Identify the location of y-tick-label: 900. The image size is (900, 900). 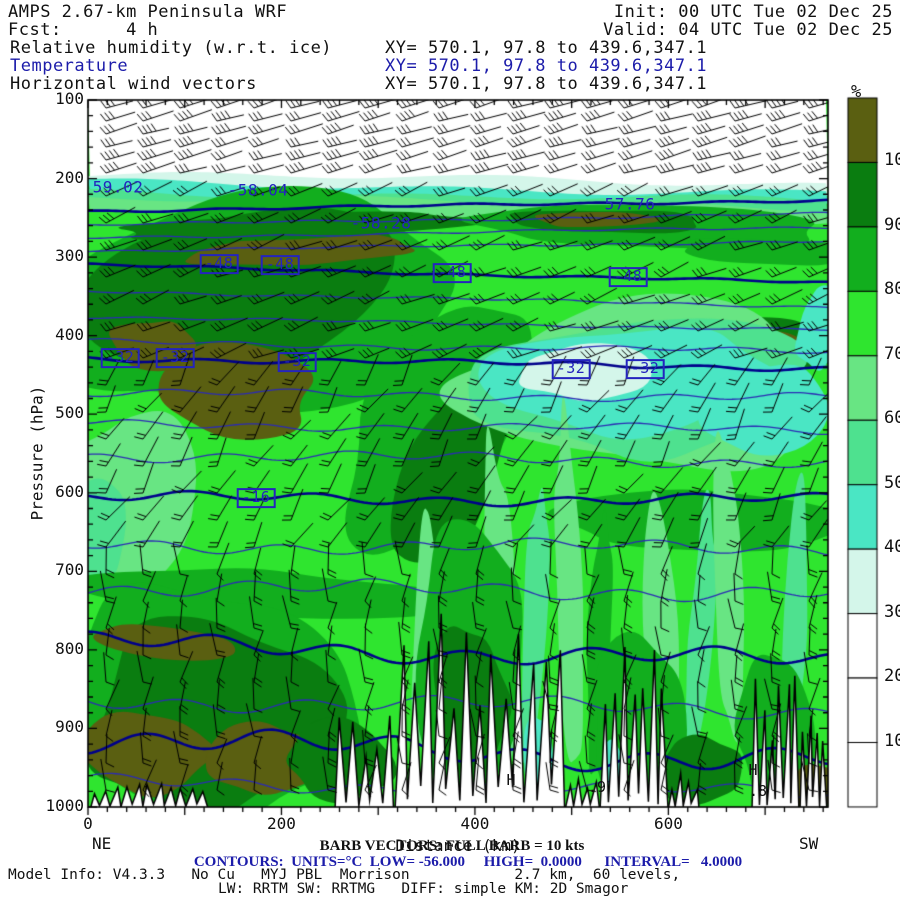
(69, 727).